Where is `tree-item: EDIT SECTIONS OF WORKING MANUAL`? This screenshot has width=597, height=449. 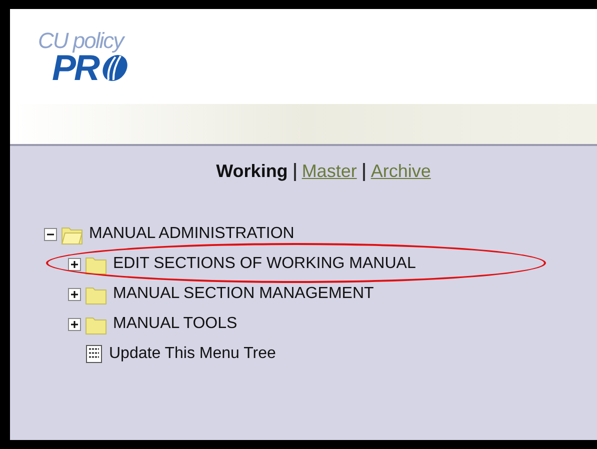 tree-item: EDIT SECTIONS OF WORKING MANUAL is located at coordinates (264, 264).